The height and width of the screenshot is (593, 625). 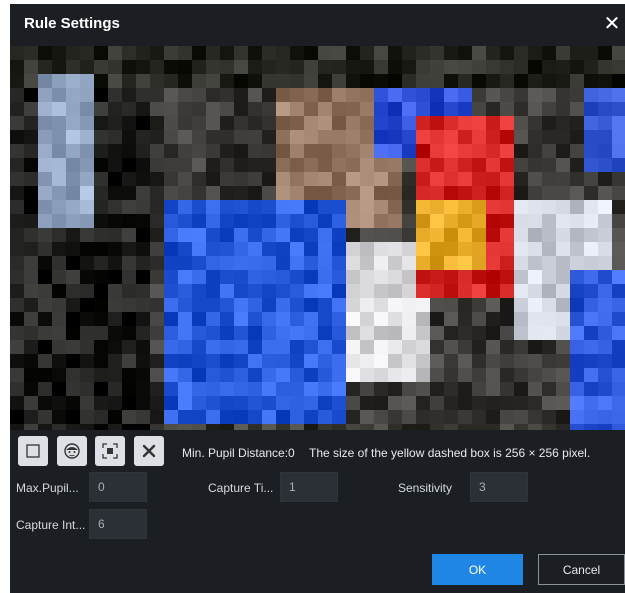 What do you see at coordinates (309, 487) in the screenshot?
I see `capture-time-input: 1` at bounding box center [309, 487].